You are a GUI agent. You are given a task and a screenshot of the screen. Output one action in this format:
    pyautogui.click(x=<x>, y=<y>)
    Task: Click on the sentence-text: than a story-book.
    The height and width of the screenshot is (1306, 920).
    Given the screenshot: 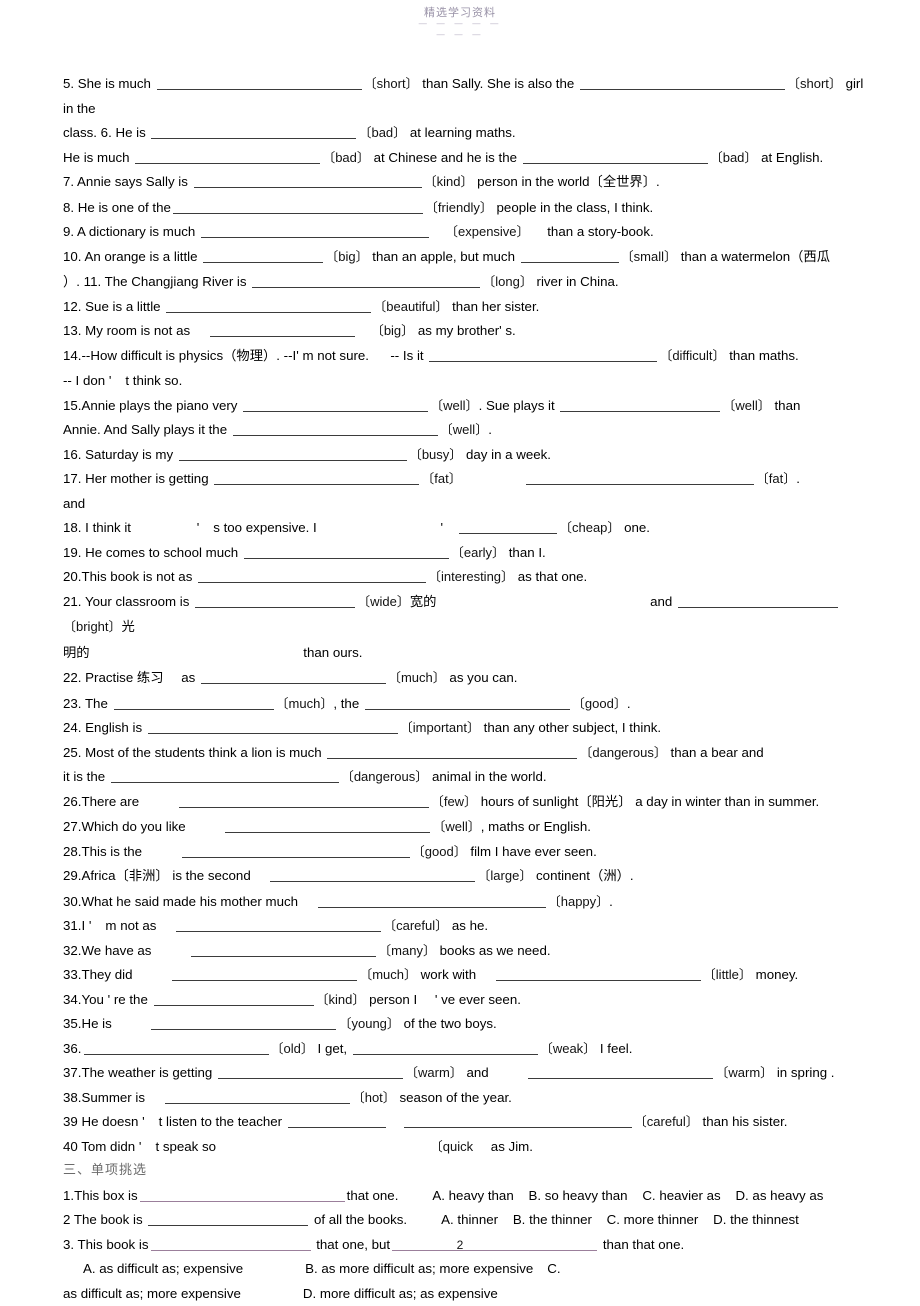 What is the action you would take?
    pyautogui.click(x=599, y=231)
    